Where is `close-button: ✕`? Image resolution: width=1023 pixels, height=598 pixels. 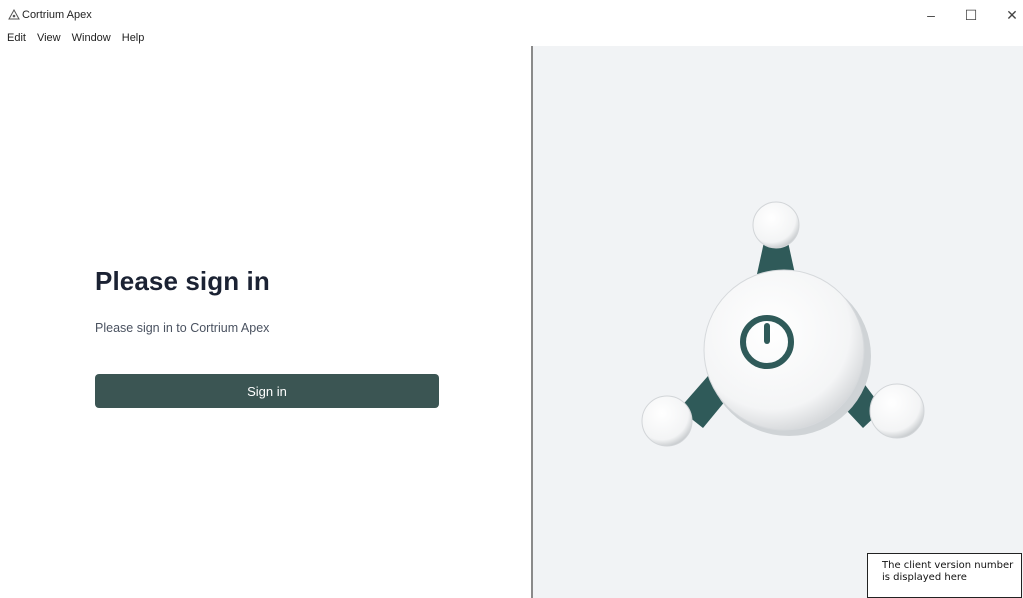
close-button: ✕ is located at coordinates (1010, 15).